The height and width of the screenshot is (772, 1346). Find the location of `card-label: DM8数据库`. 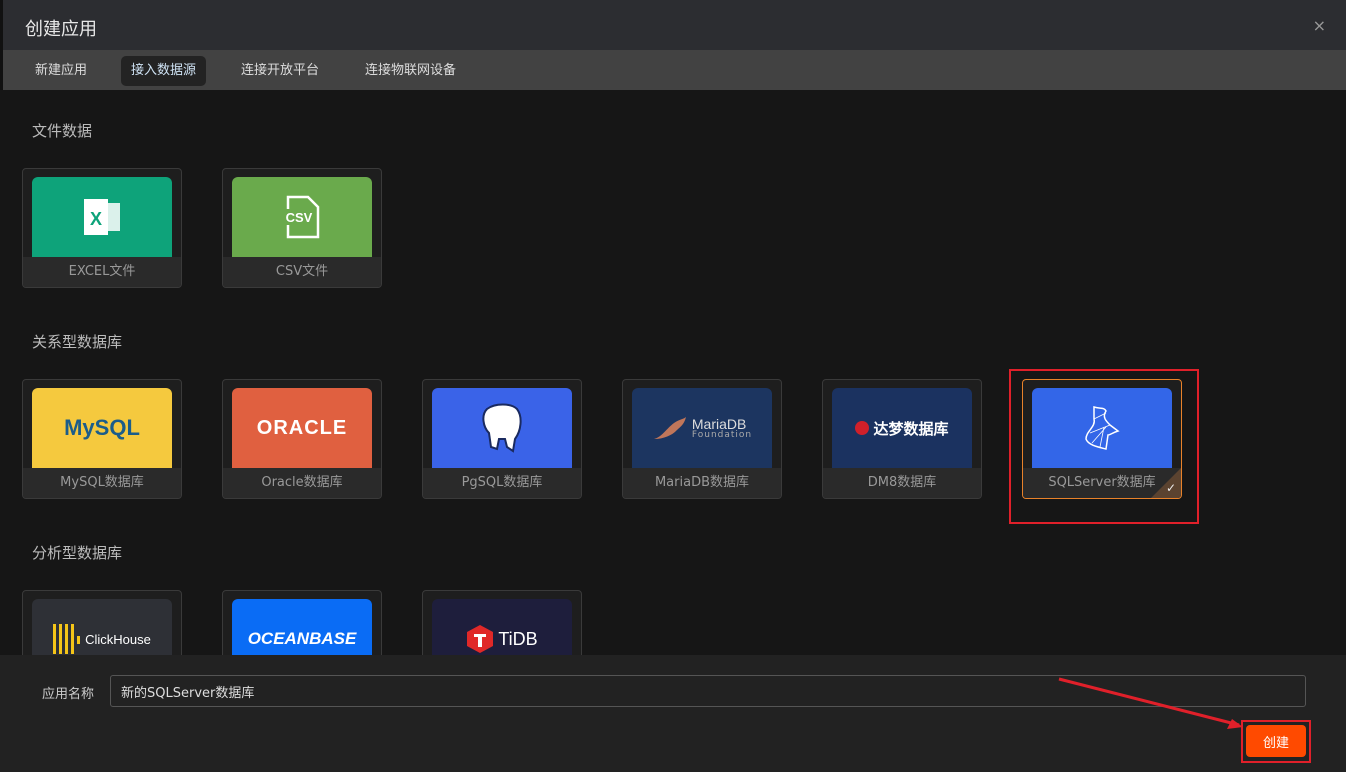

card-label: DM8数据库 is located at coordinates (902, 483).